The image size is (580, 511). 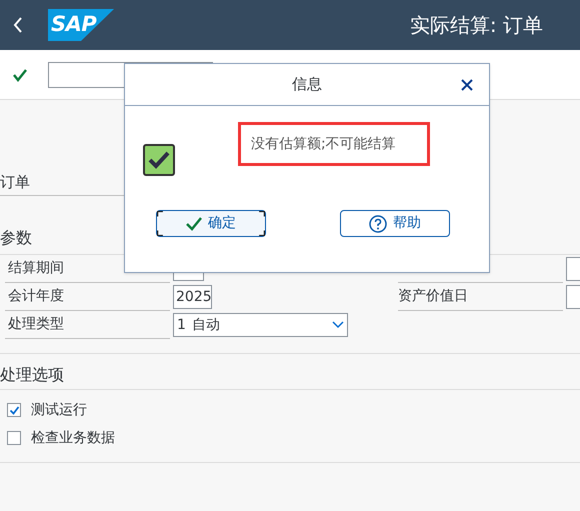 What do you see at coordinates (32, 375) in the screenshot?
I see `section-title: 处理选项` at bounding box center [32, 375].